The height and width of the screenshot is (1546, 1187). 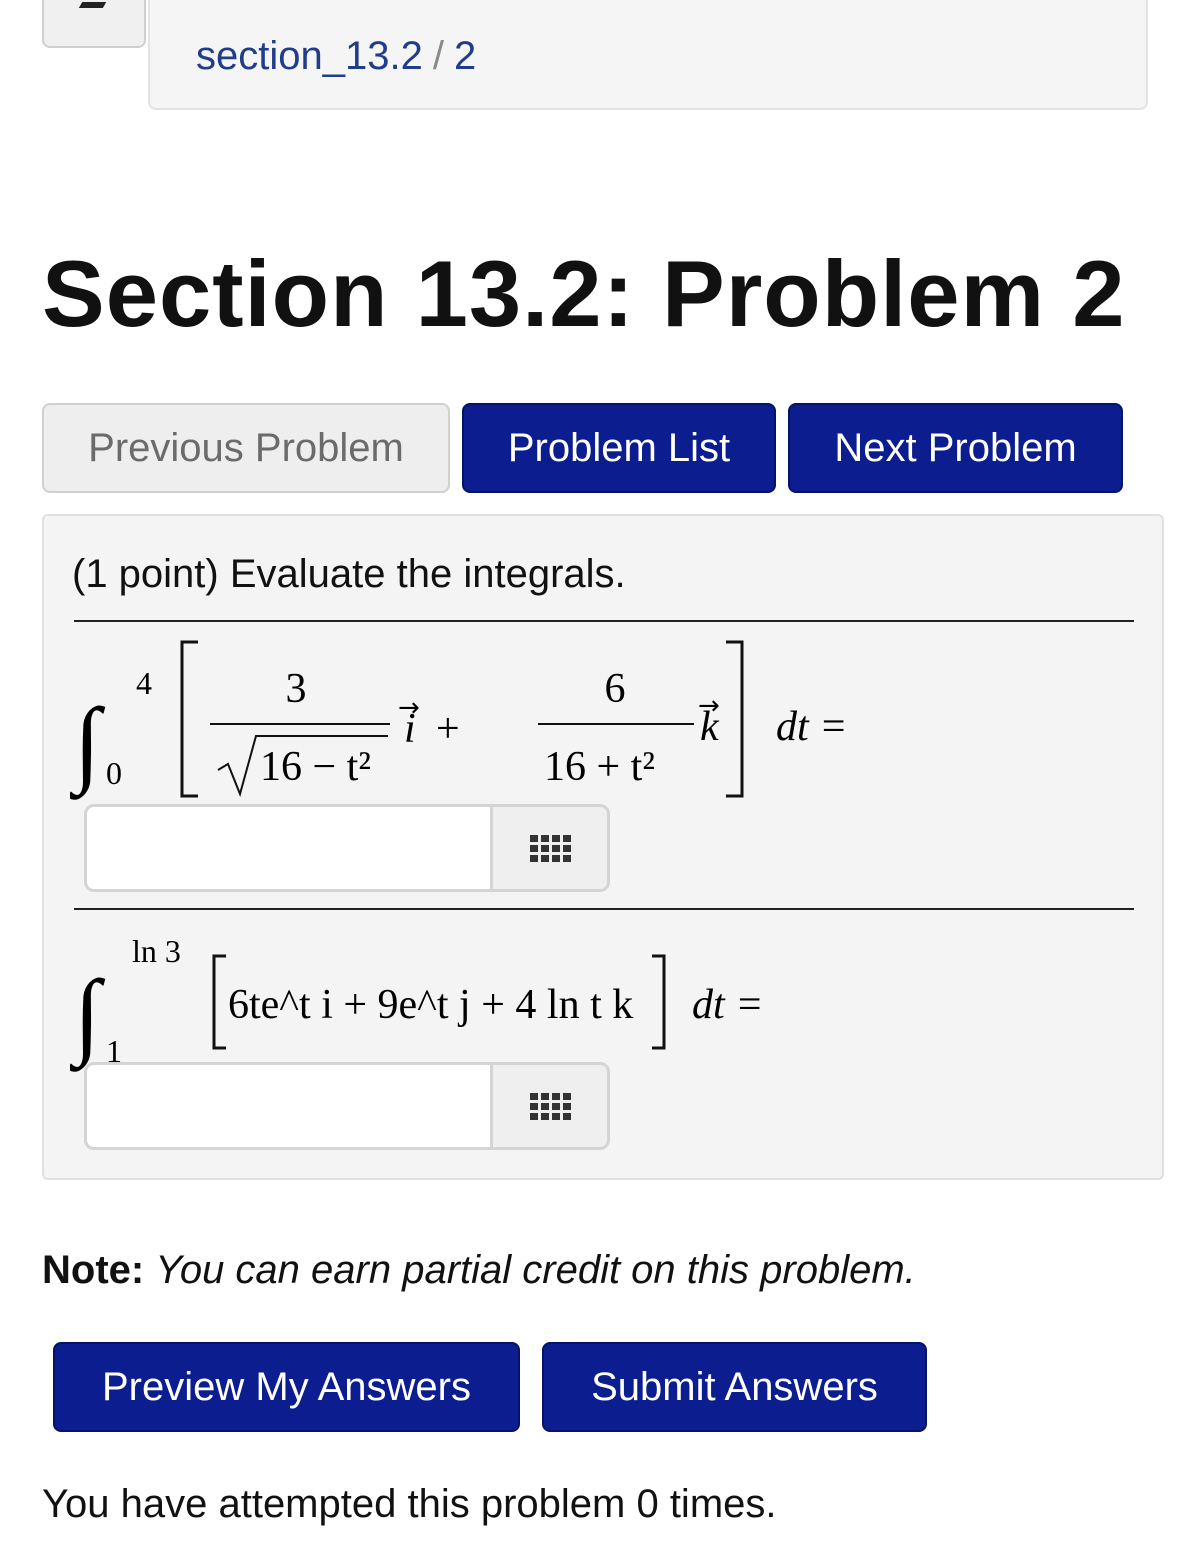 What do you see at coordinates (93, 1270) in the screenshot?
I see `note-label: Note:` at bounding box center [93, 1270].